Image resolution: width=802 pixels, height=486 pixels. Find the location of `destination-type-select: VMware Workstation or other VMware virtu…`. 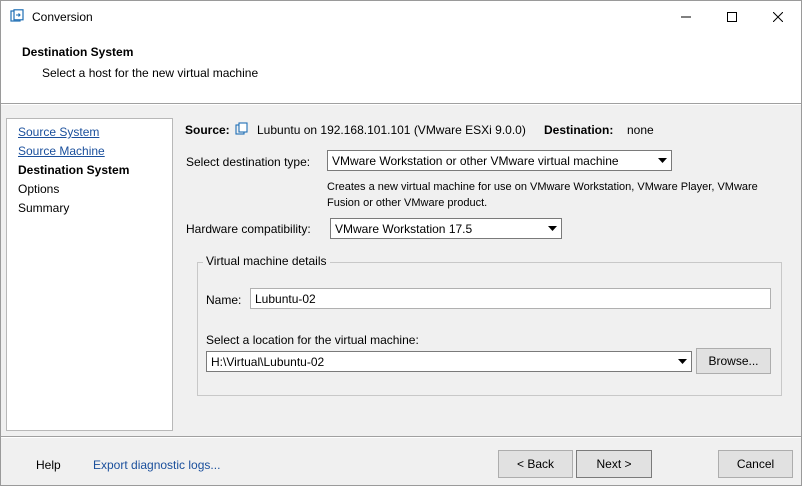

destination-type-select: VMware Workstation or other VMware virtu… is located at coordinates (499, 160).